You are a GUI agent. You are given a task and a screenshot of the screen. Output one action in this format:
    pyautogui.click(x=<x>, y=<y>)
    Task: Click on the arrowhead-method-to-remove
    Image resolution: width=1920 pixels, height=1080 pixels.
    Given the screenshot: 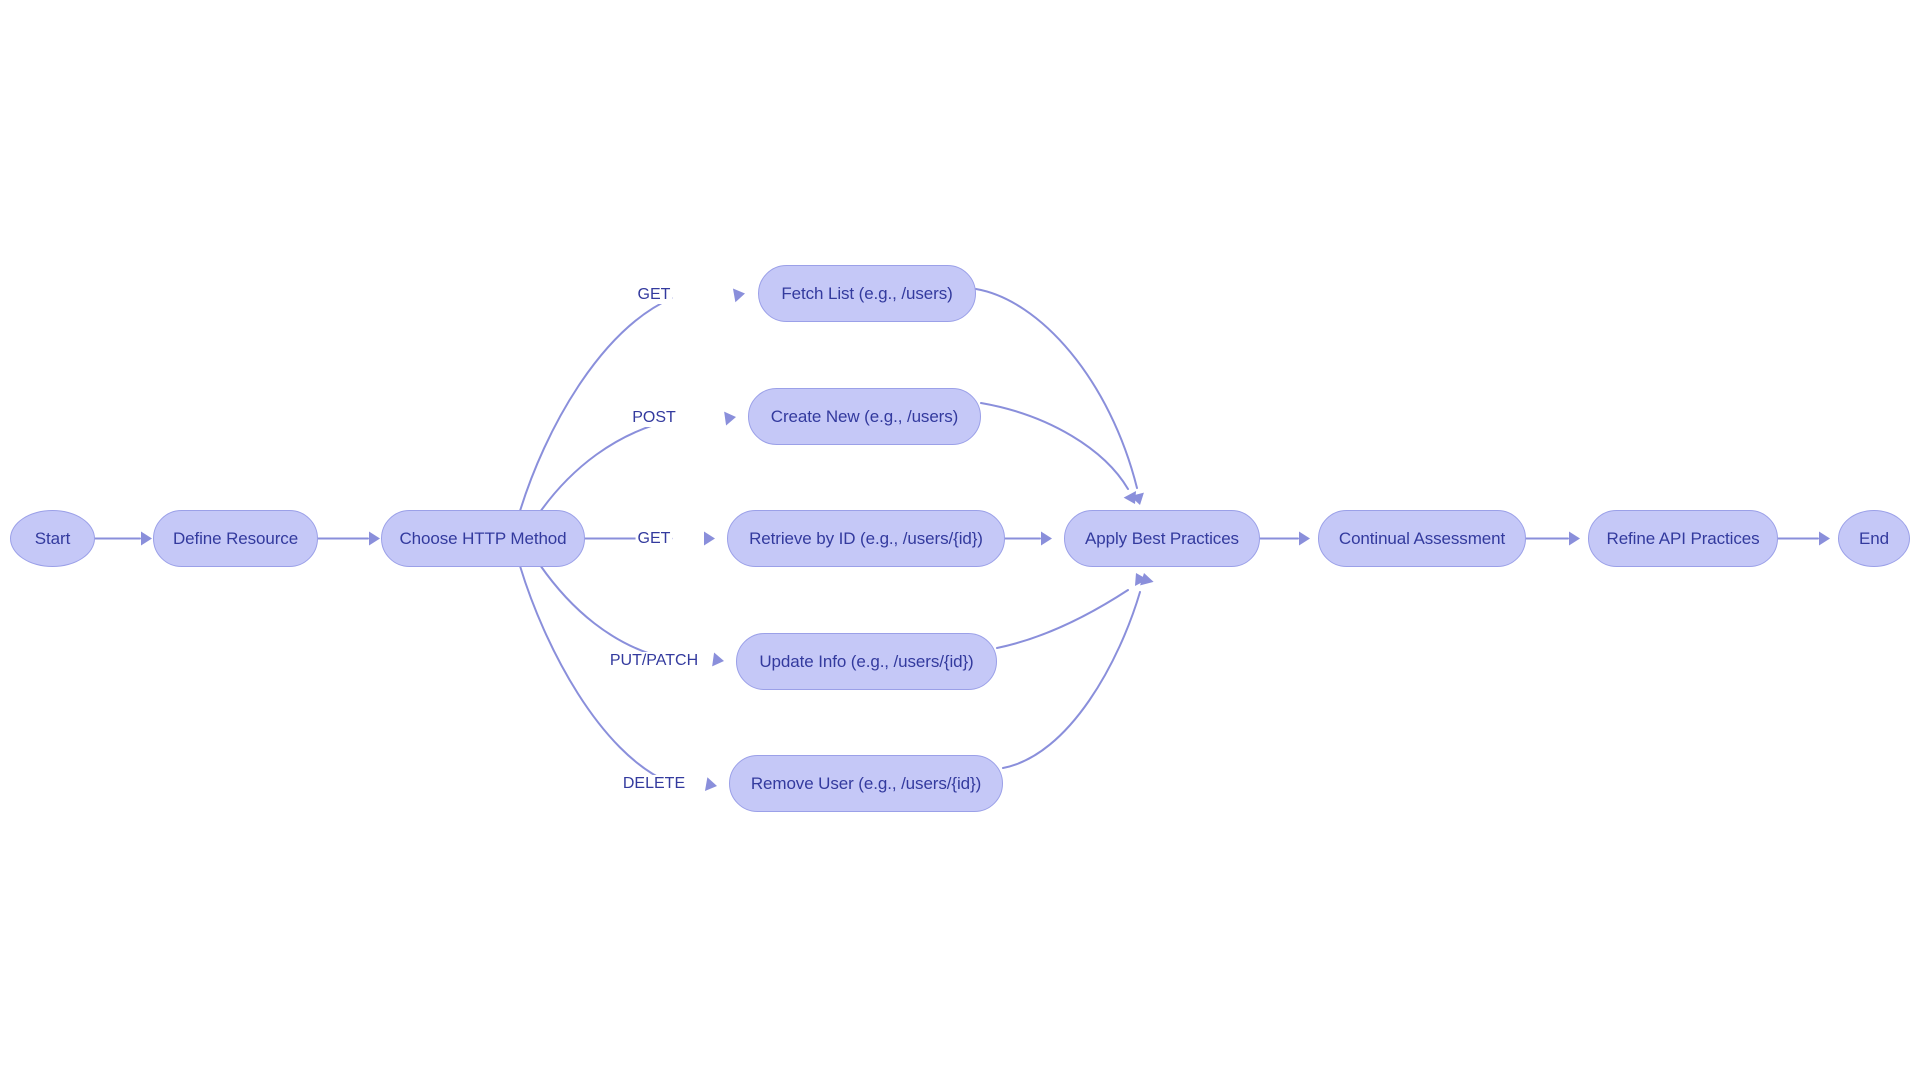 What is the action you would take?
    pyautogui.click(x=710, y=784)
    